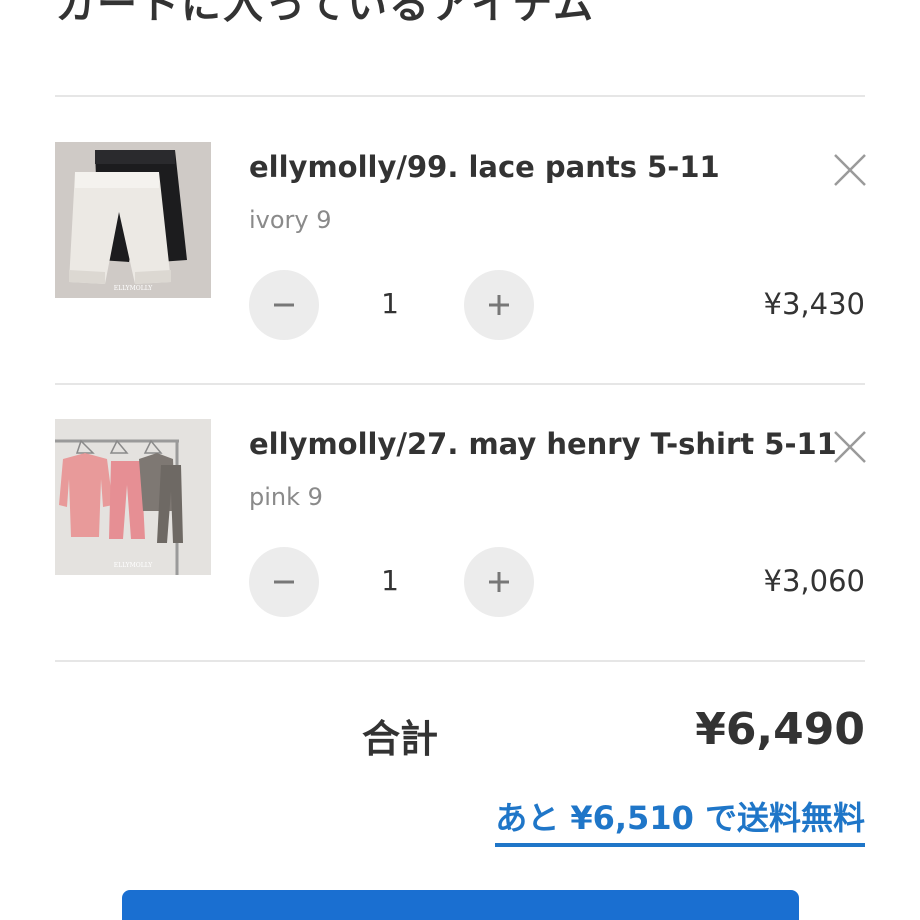 The image size is (920, 920). What do you see at coordinates (814, 304) in the screenshot?
I see `item-price: ¥3,430` at bounding box center [814, 304].